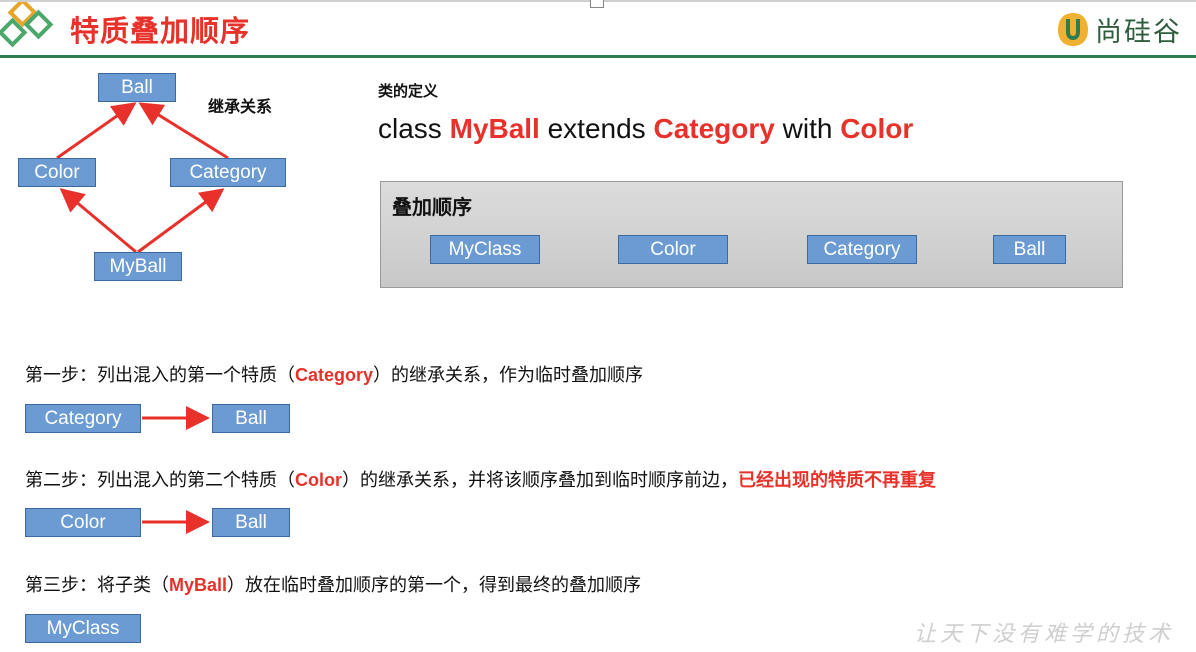 This screenshot has width=1196, height=652. Describe the element at coordinates (240, 106) in the screenshot. I see `inheritance-label: 继承关系` at that location.